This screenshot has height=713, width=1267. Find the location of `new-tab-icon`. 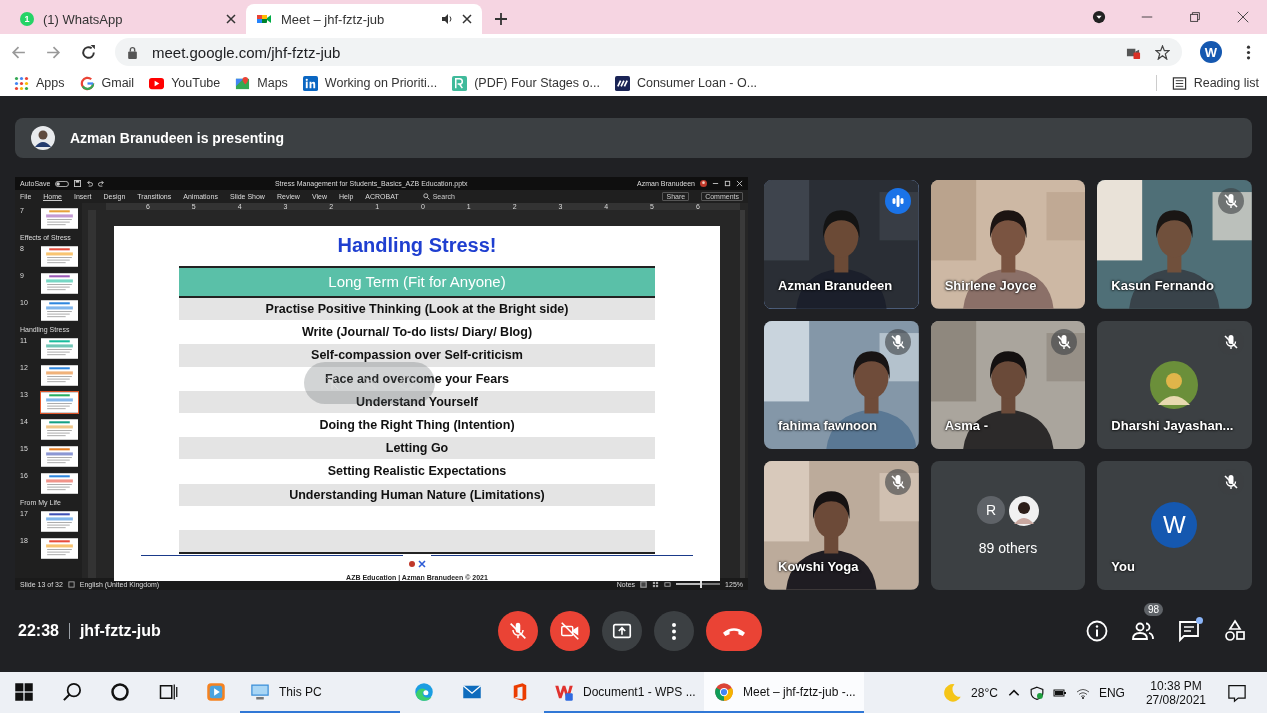

new-tab-icon is located at coordinates (501, 19).